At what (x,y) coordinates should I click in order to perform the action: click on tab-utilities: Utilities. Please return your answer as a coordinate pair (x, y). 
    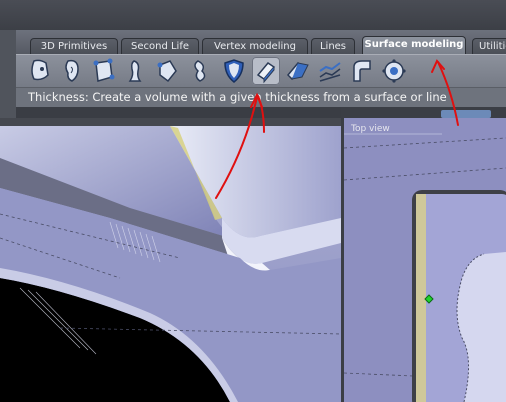
    Looking at the image, I should click on (489, 46).